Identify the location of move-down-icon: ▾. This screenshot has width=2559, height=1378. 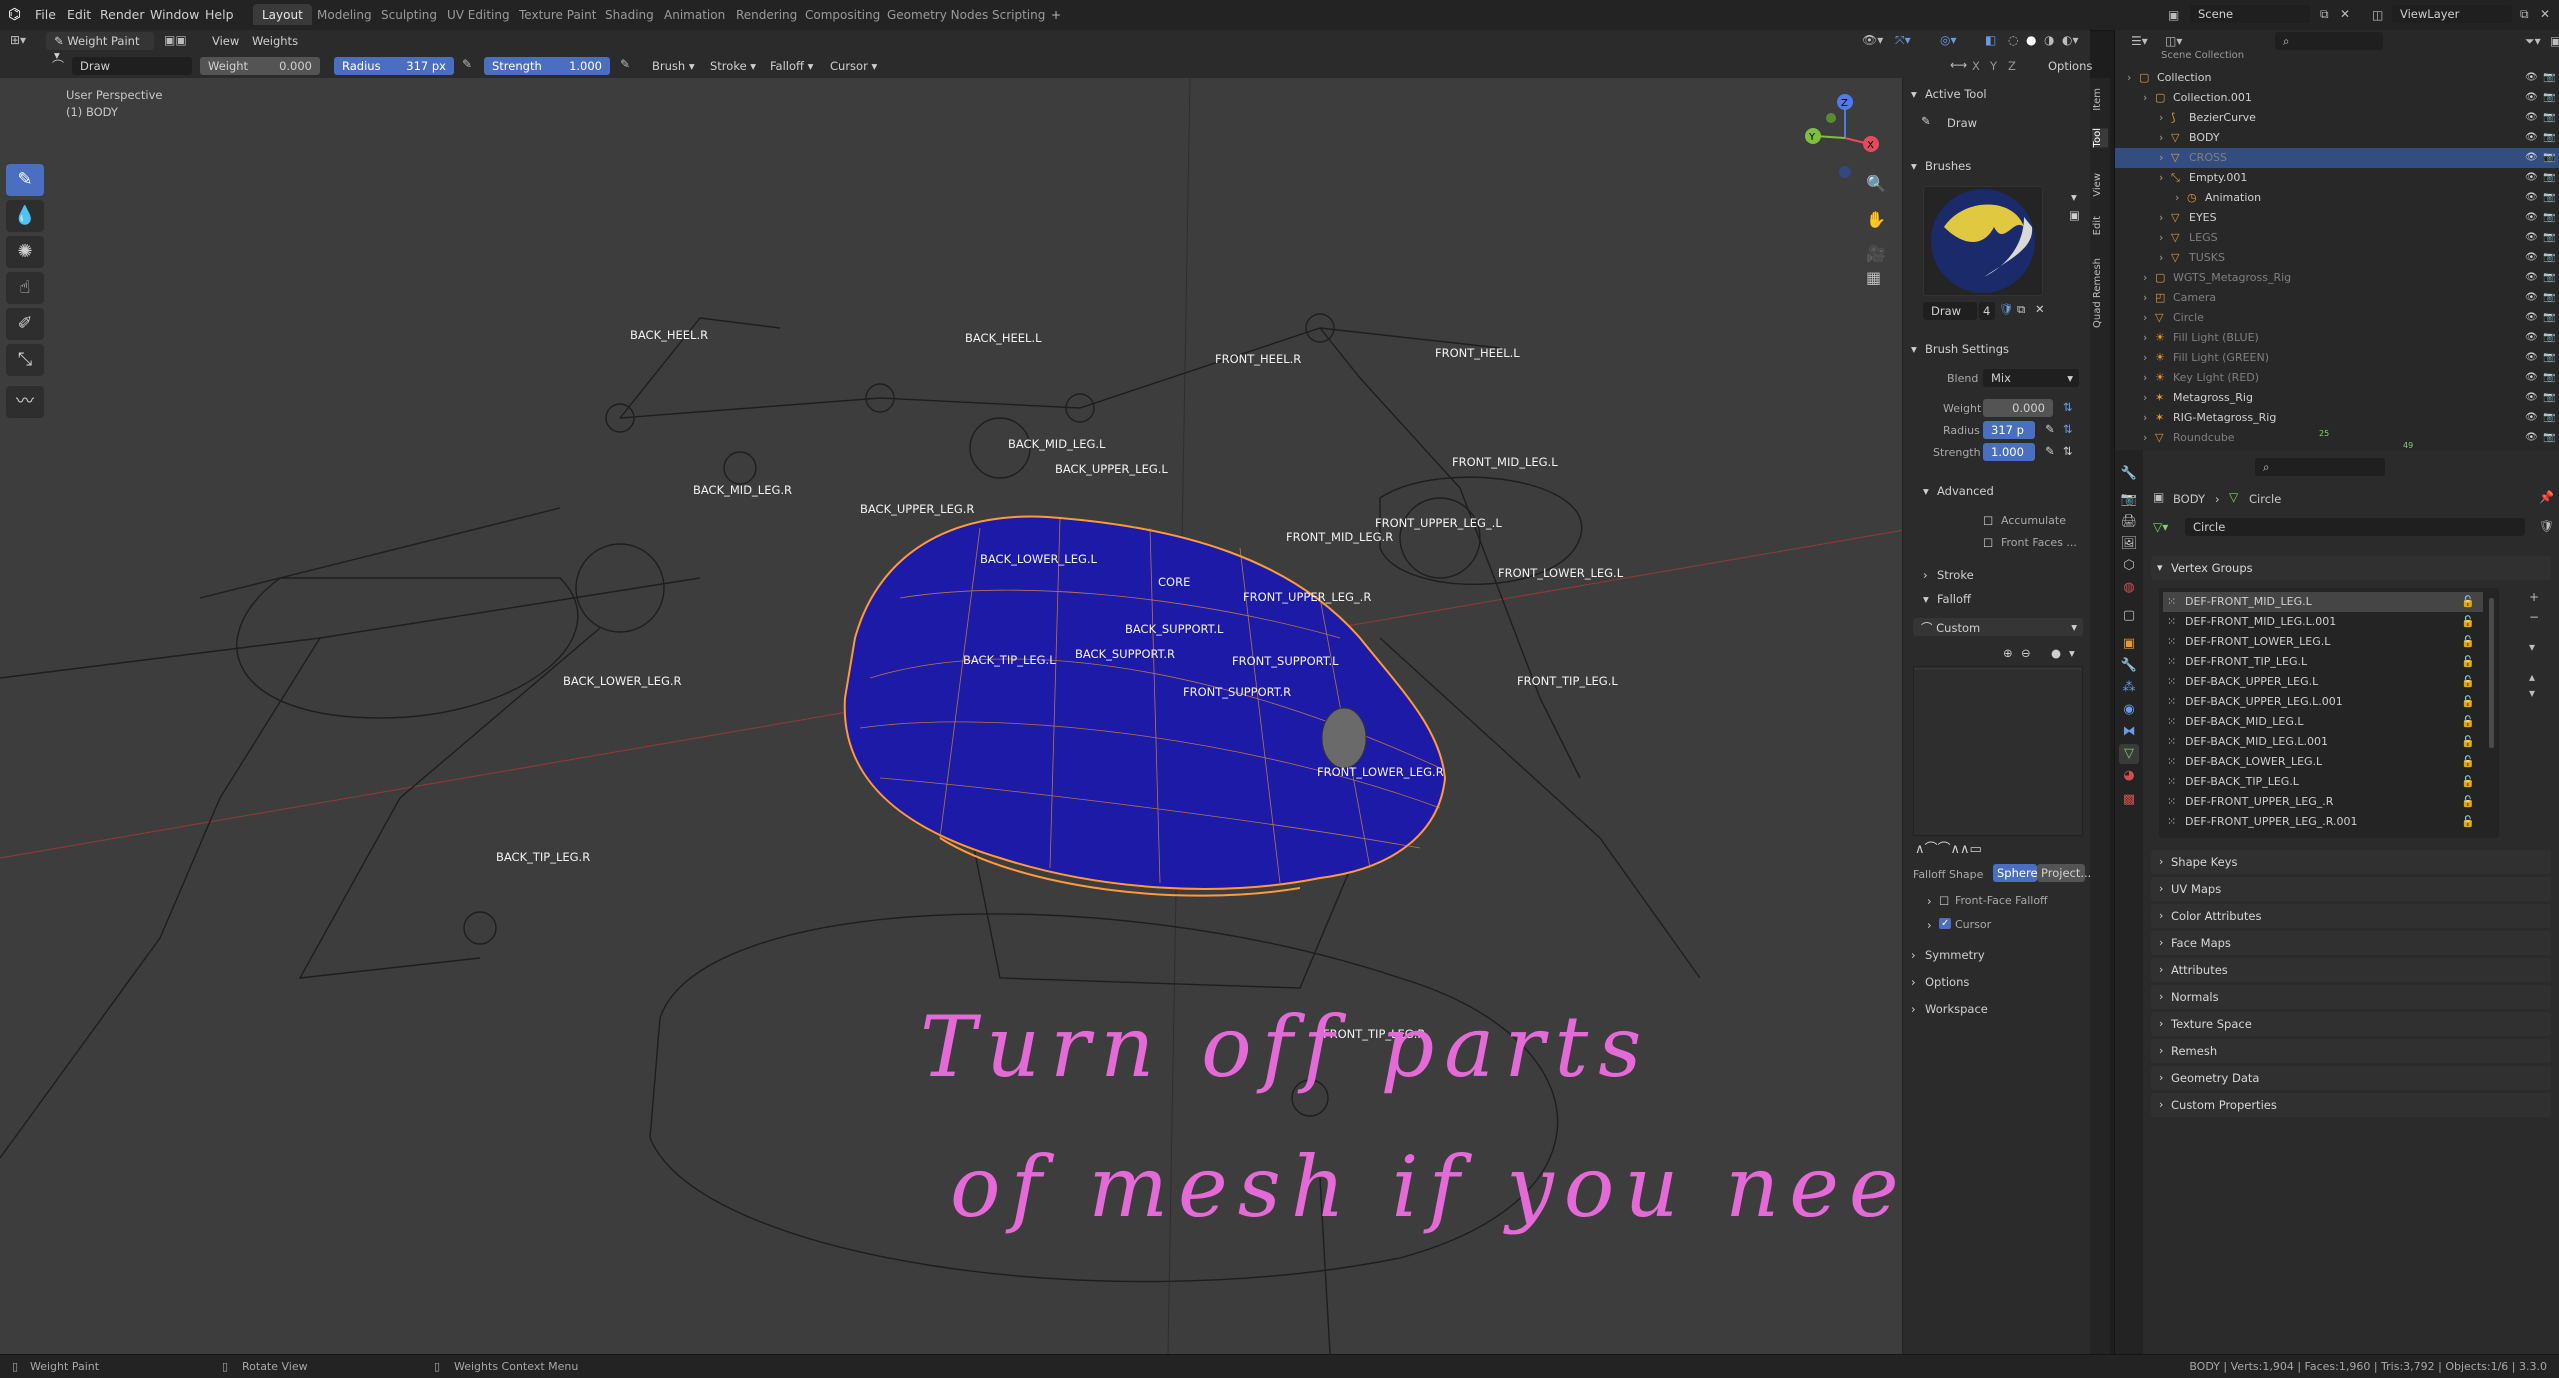
(2532, 693).